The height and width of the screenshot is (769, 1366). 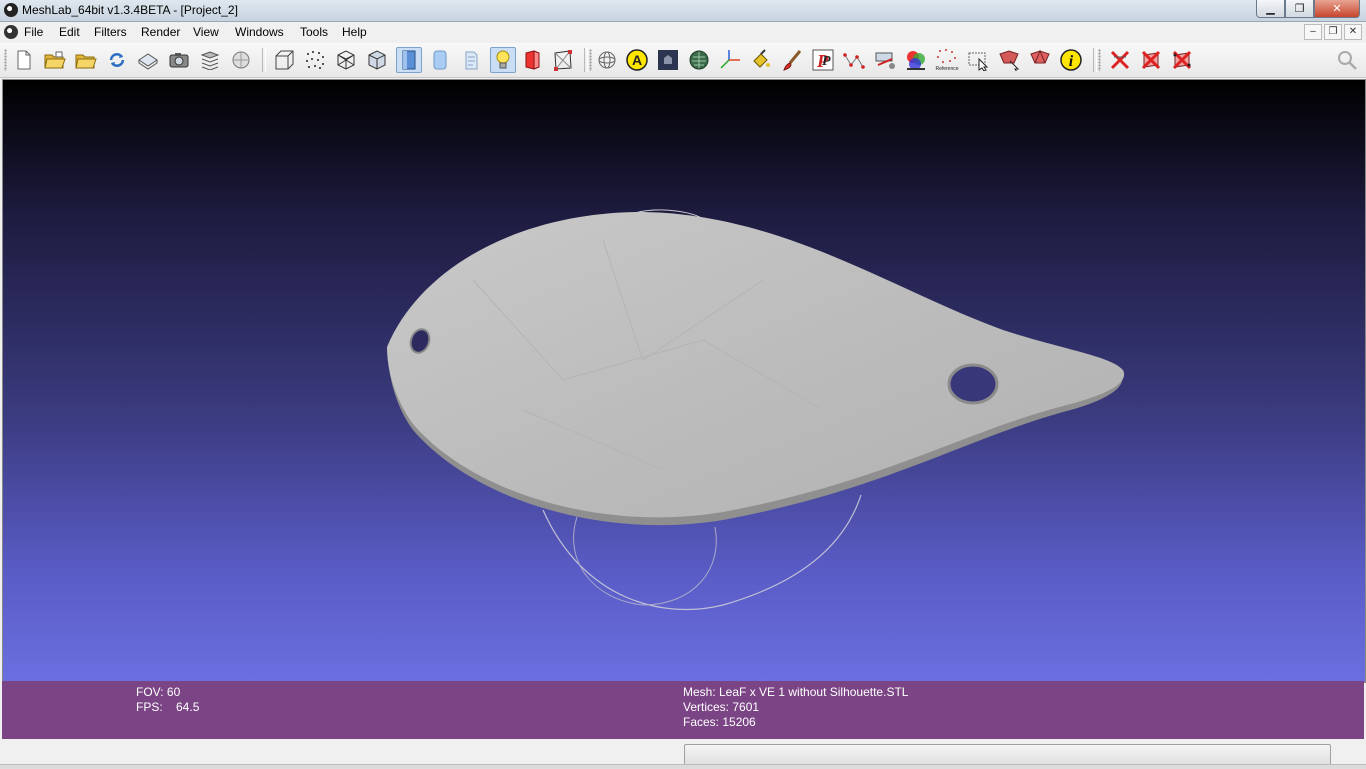 I want to click on pickpoints-icon: PP, so click(x=823, y=60).